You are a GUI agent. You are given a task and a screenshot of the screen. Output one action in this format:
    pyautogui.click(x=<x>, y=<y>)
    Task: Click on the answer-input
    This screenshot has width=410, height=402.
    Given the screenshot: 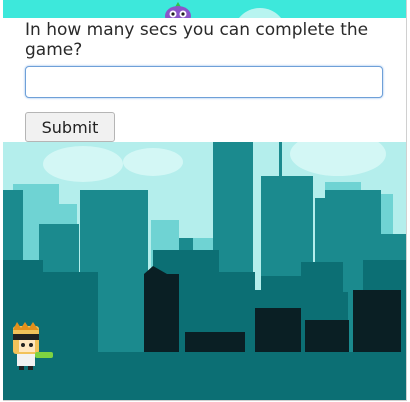 What is the action you would take?
    pyautogui.click(x=204, y=82)
    